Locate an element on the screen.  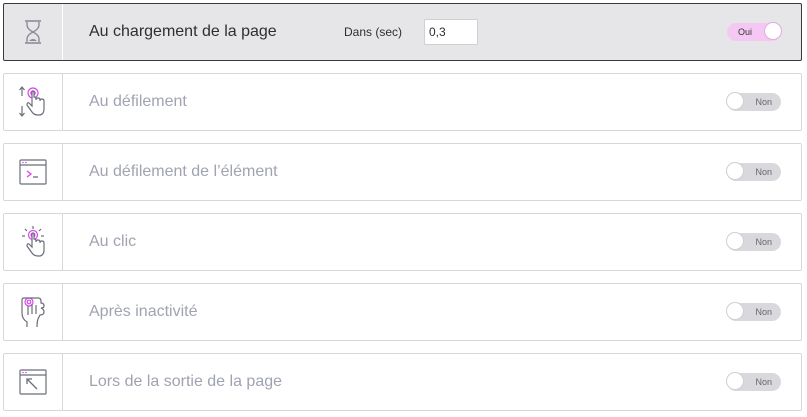
trigger-label: Après inactivité is located at coordinates (143, 311).